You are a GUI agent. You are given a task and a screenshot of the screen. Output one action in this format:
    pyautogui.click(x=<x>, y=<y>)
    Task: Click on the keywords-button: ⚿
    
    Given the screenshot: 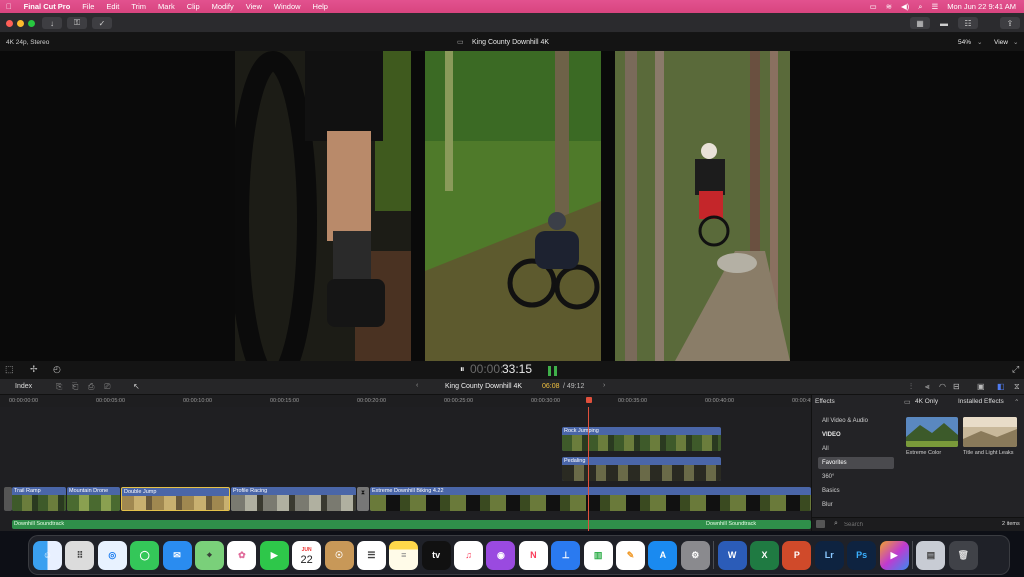 What is the action you would take?
    pyautogui.click(x=77, y=23)
    